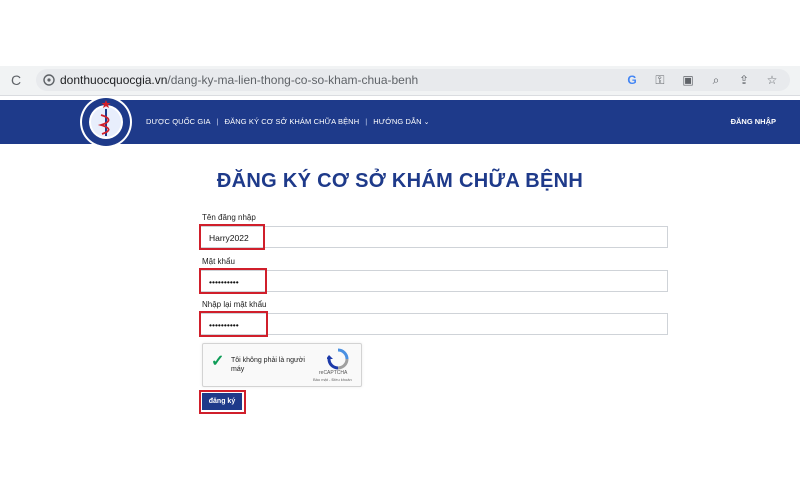 Image resolution: width=800 pixels, height=500 pixels. I want to click on recaptcha-label: Tôi không phải là người máy, so click(268, 365).